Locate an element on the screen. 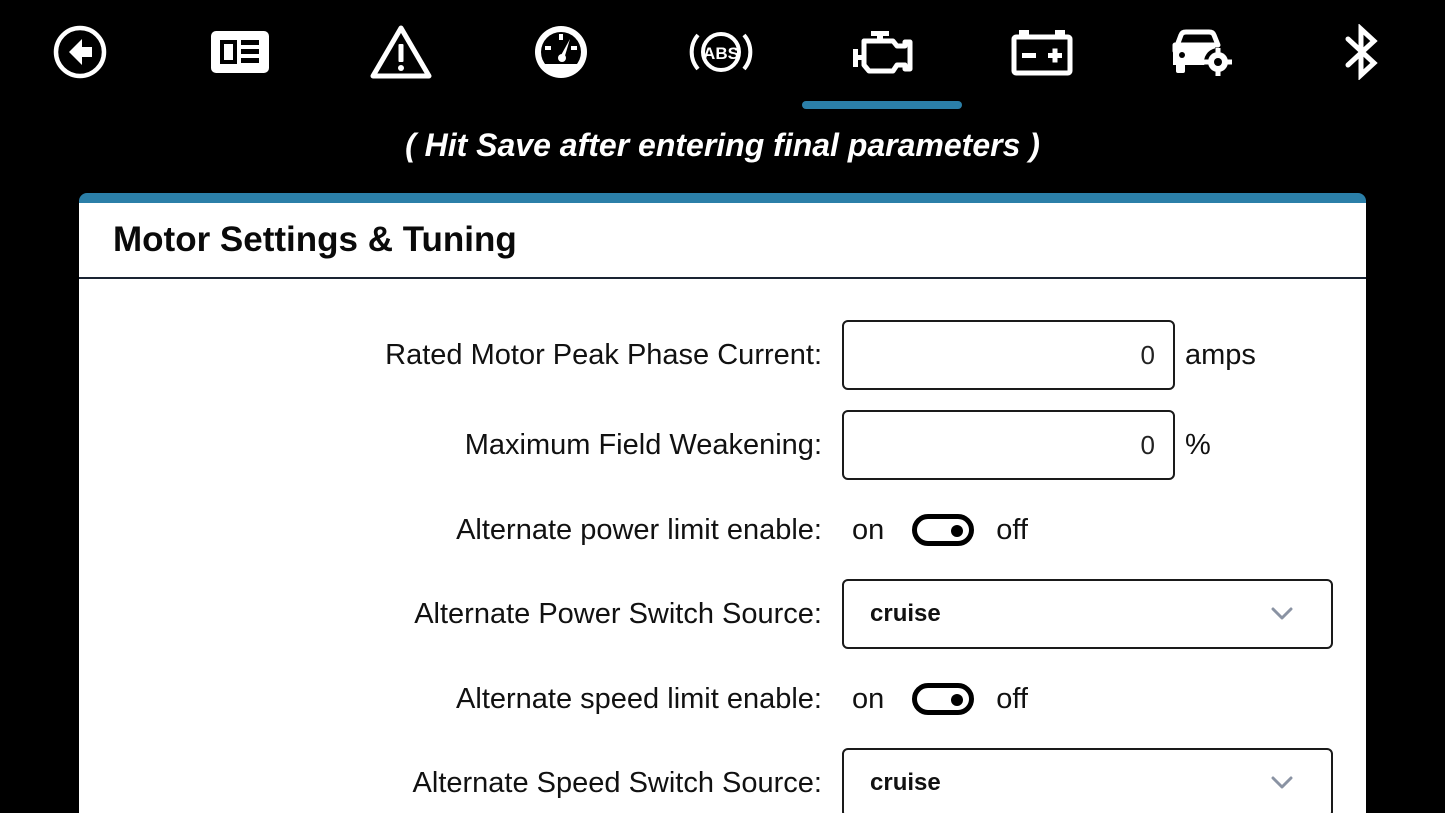 The width and height of the screenshot is (1445, 813). warning-icon is located at coordinates (401, 52).